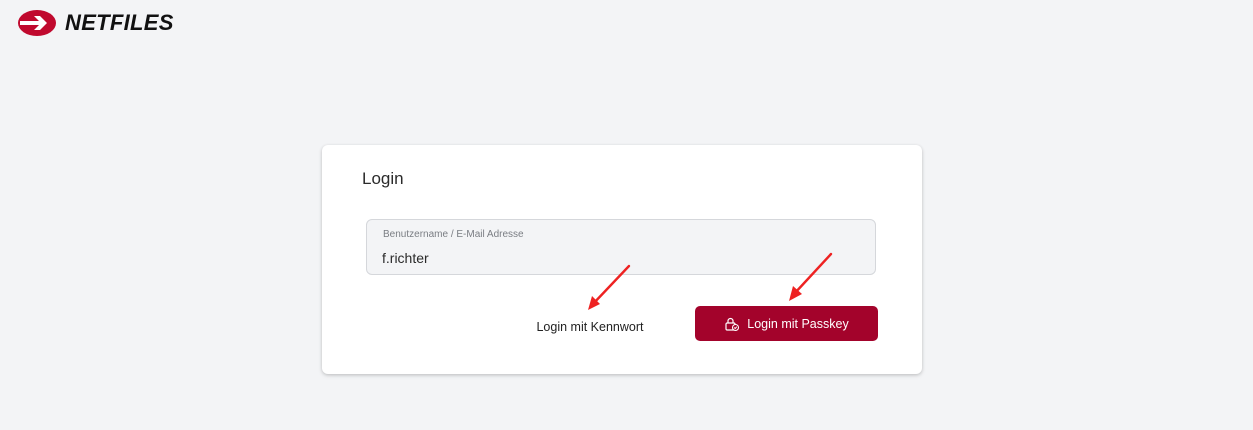  Describe the element at coordinates (617, 258) in the screenshot. I see `username-input` at that location.